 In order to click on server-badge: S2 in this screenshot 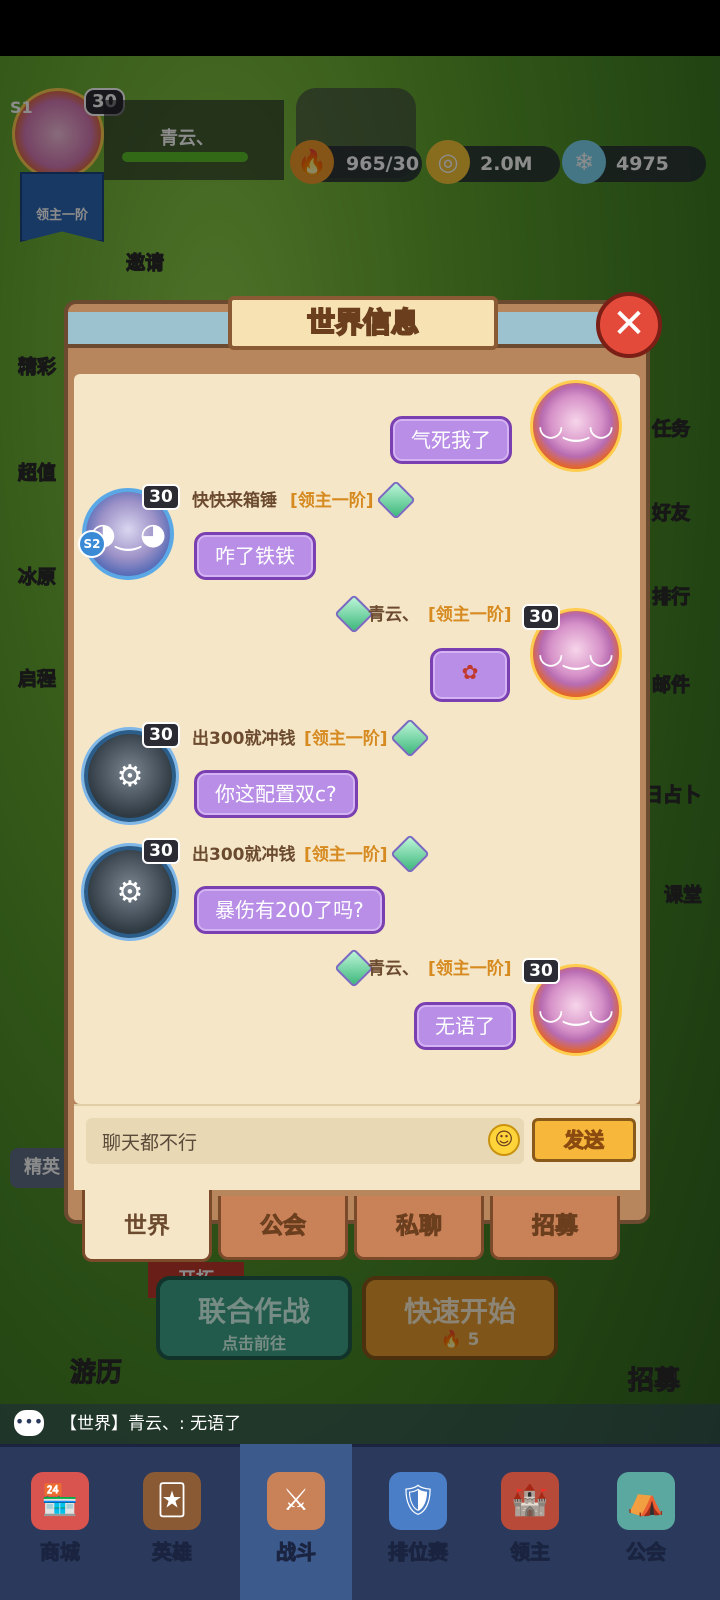, I will do `click(92, 544)`.